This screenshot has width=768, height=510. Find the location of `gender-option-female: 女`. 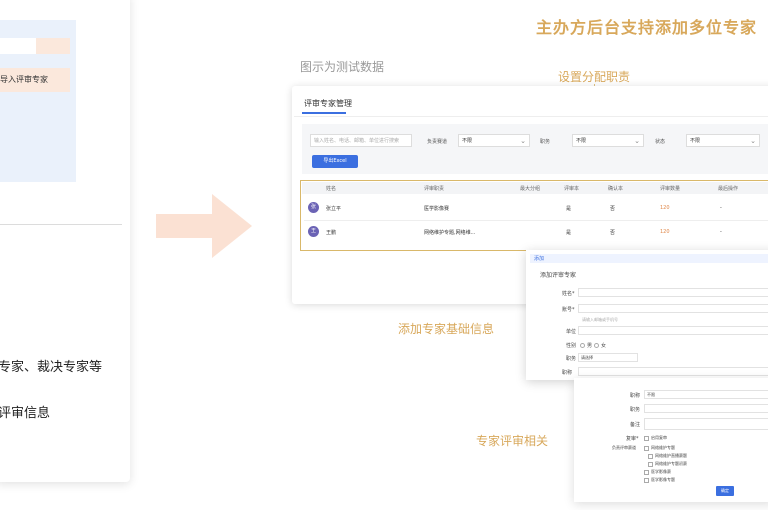

gender-option-female: 女 is located at coordinates (600, 345).